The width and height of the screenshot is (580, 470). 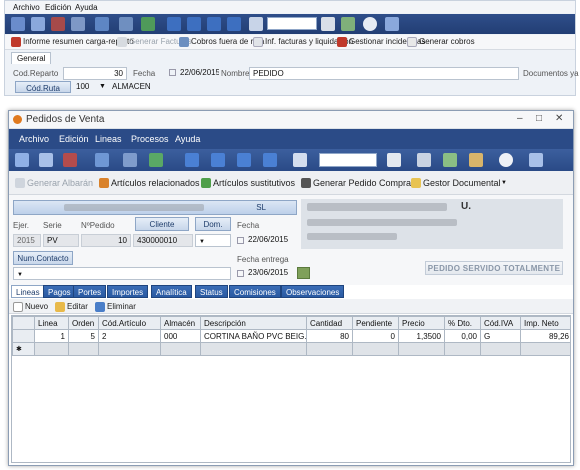 What do you see at coordinates (500, 323) in the screenshot?
I see `col-cod-iva: Cód.IVA` at bounding box center [500, 323].